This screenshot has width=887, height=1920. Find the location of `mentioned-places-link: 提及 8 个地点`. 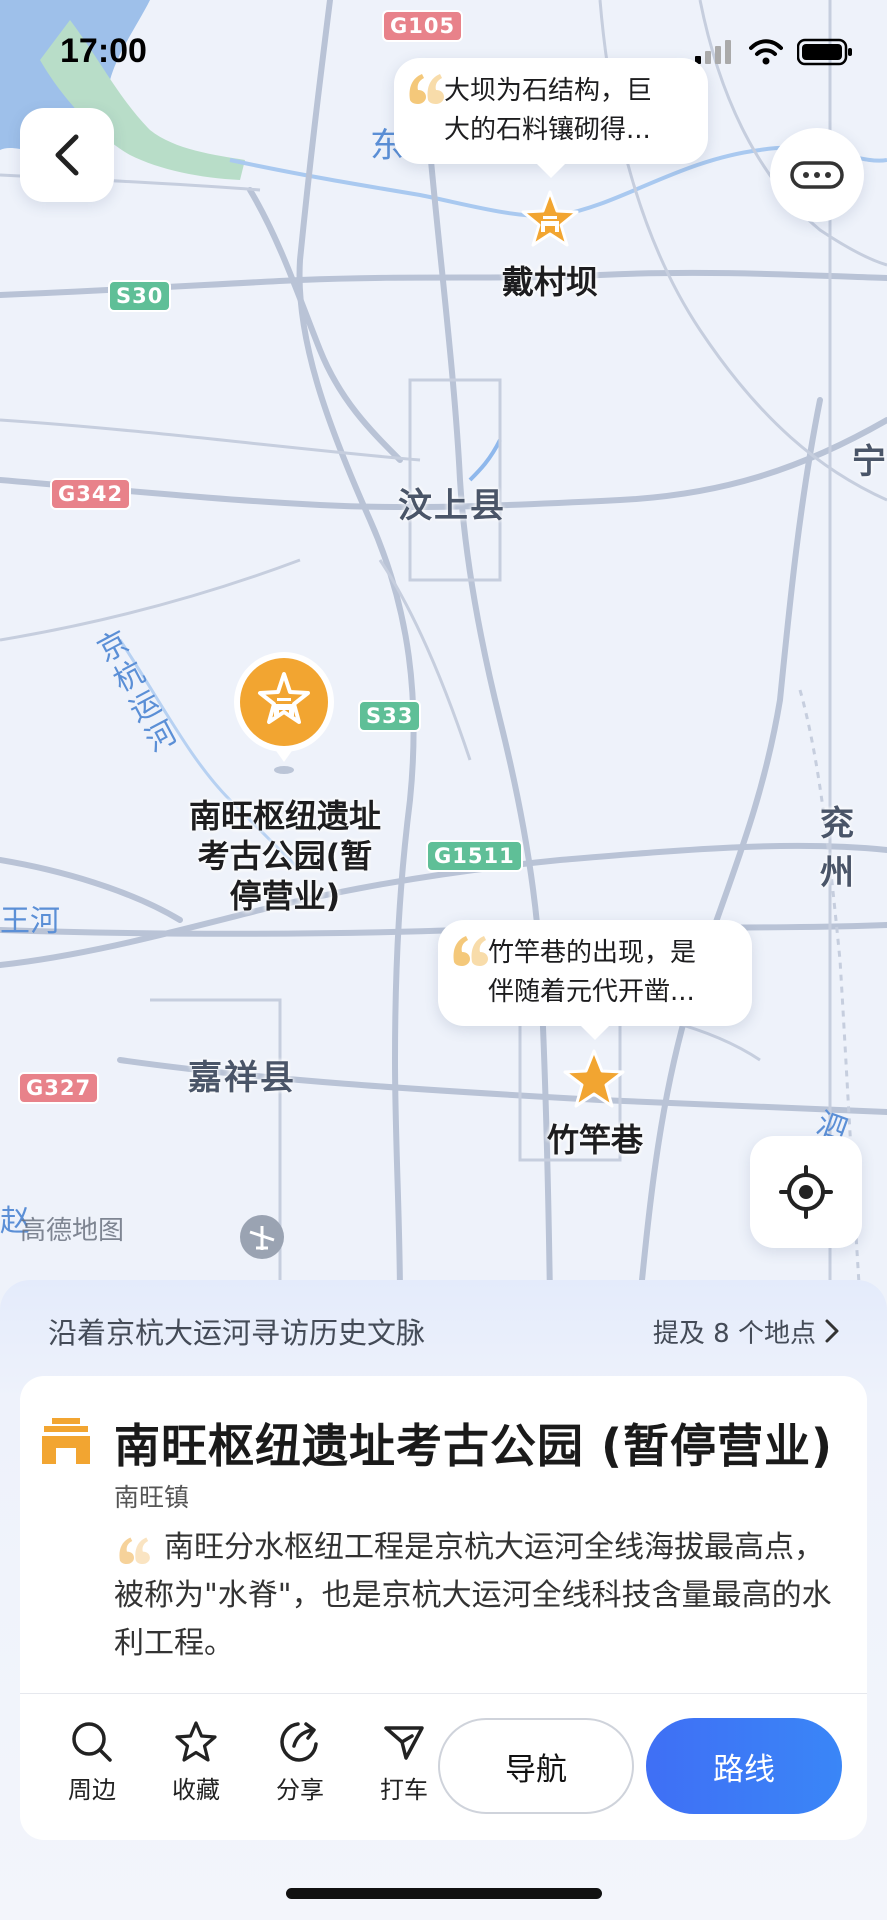

mentioned-places-link: 提及 8 个地点 is located at coordinates (746, 1331).